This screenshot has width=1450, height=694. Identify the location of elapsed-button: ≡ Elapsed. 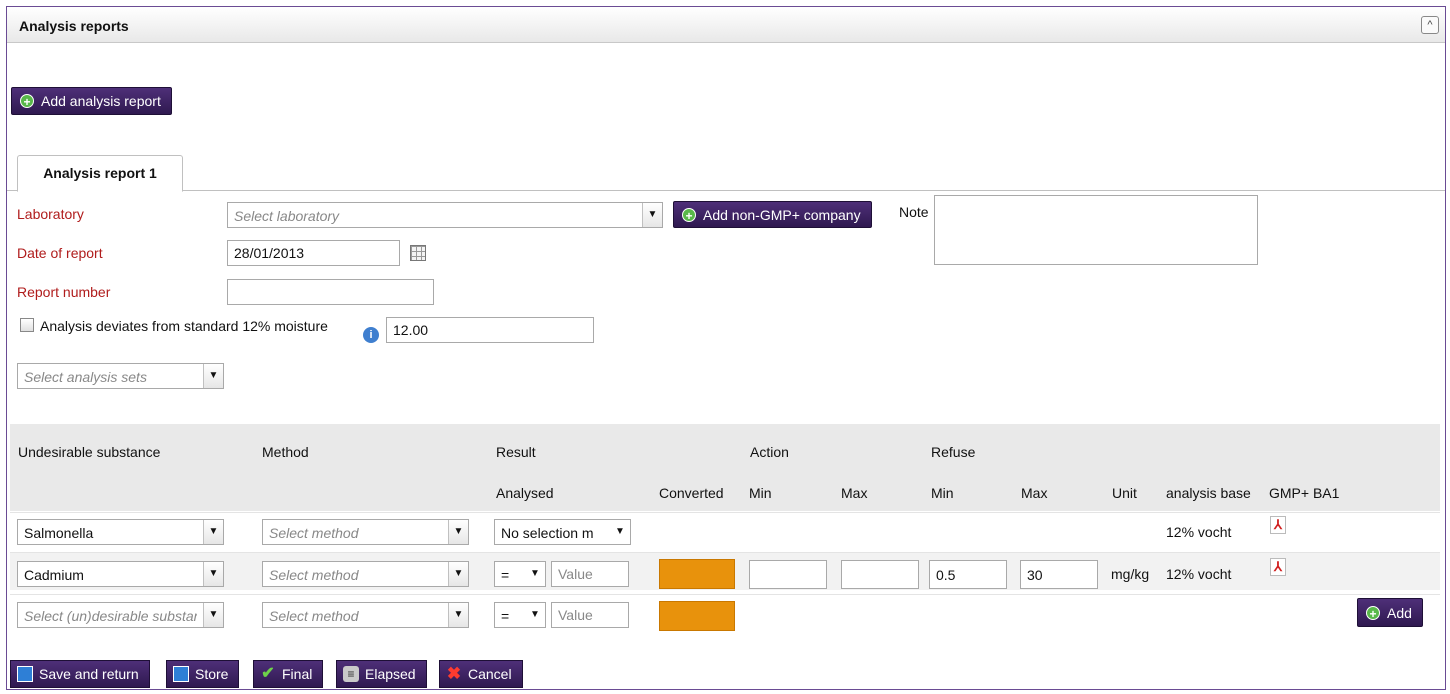
(381, 674).